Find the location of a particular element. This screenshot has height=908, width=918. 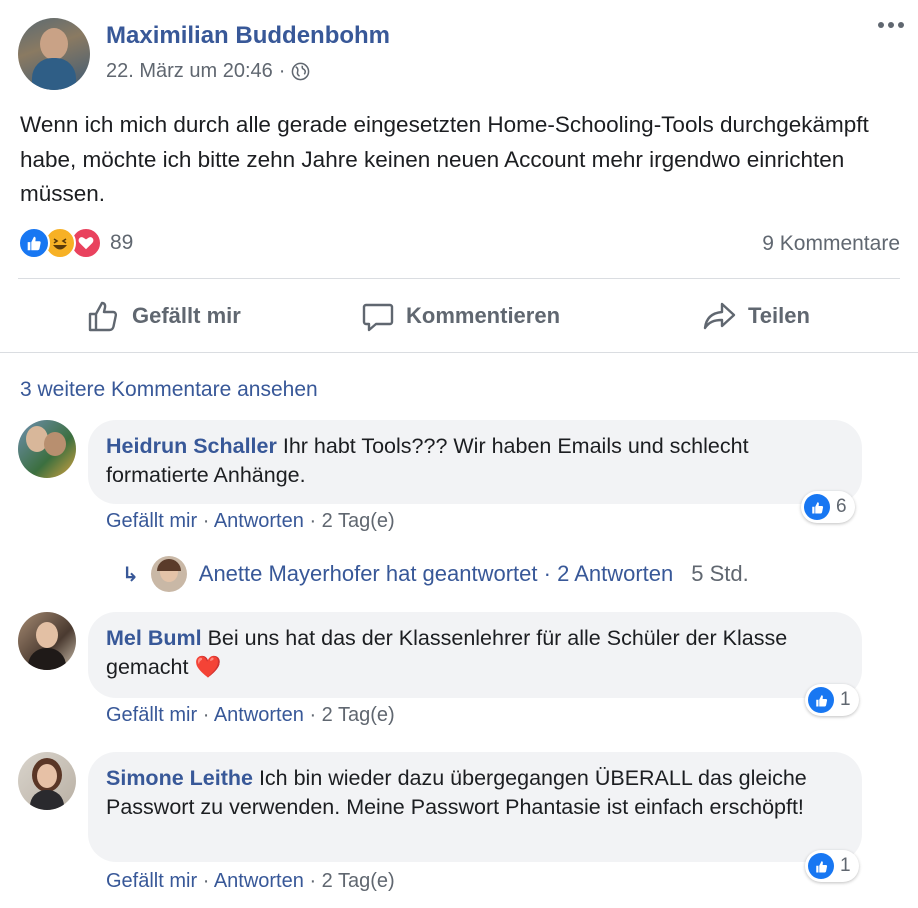

comment-like-count: 6 is located at coordinates (841, 506).